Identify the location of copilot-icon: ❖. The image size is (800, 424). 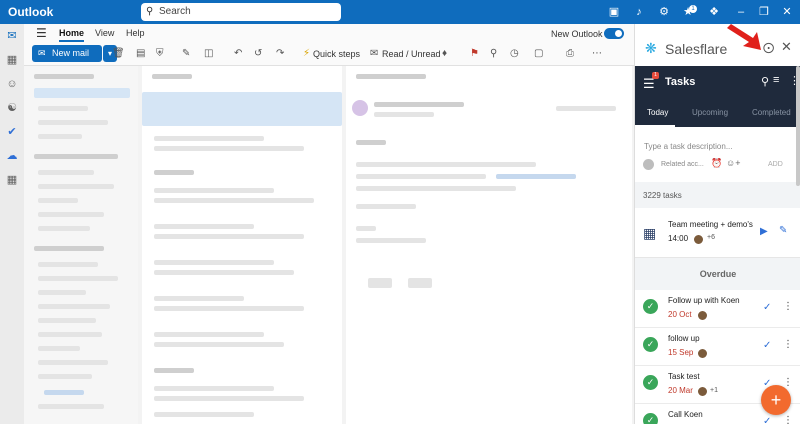
(714, 12).